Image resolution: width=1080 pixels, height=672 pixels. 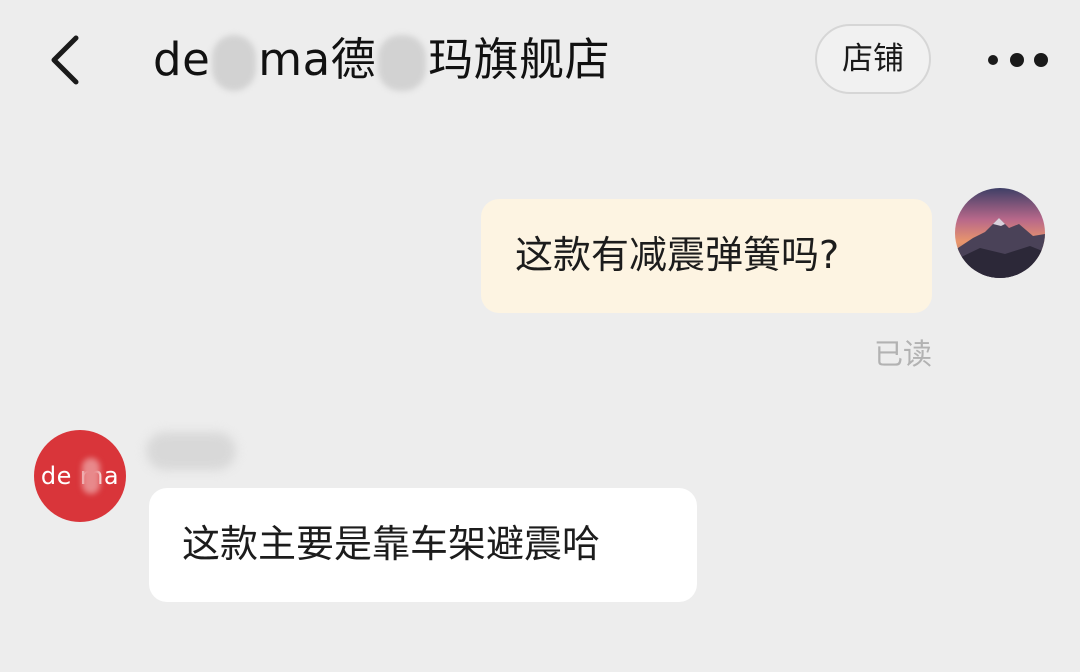 I want to click on chevron-left-icon, so click(x=65, y=60).